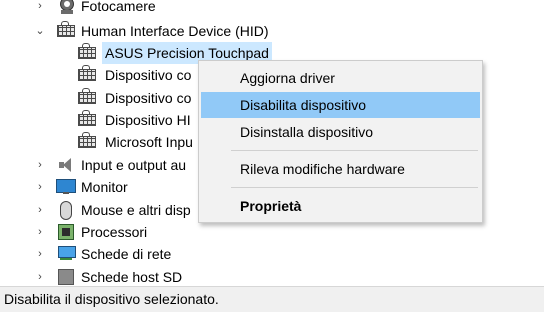 The width and height of the screenshot is (544, 312). What do you see at coordinates (66, 277) in the screenshot?
I see `sd-host-icon` at bounding box center [66, 277].